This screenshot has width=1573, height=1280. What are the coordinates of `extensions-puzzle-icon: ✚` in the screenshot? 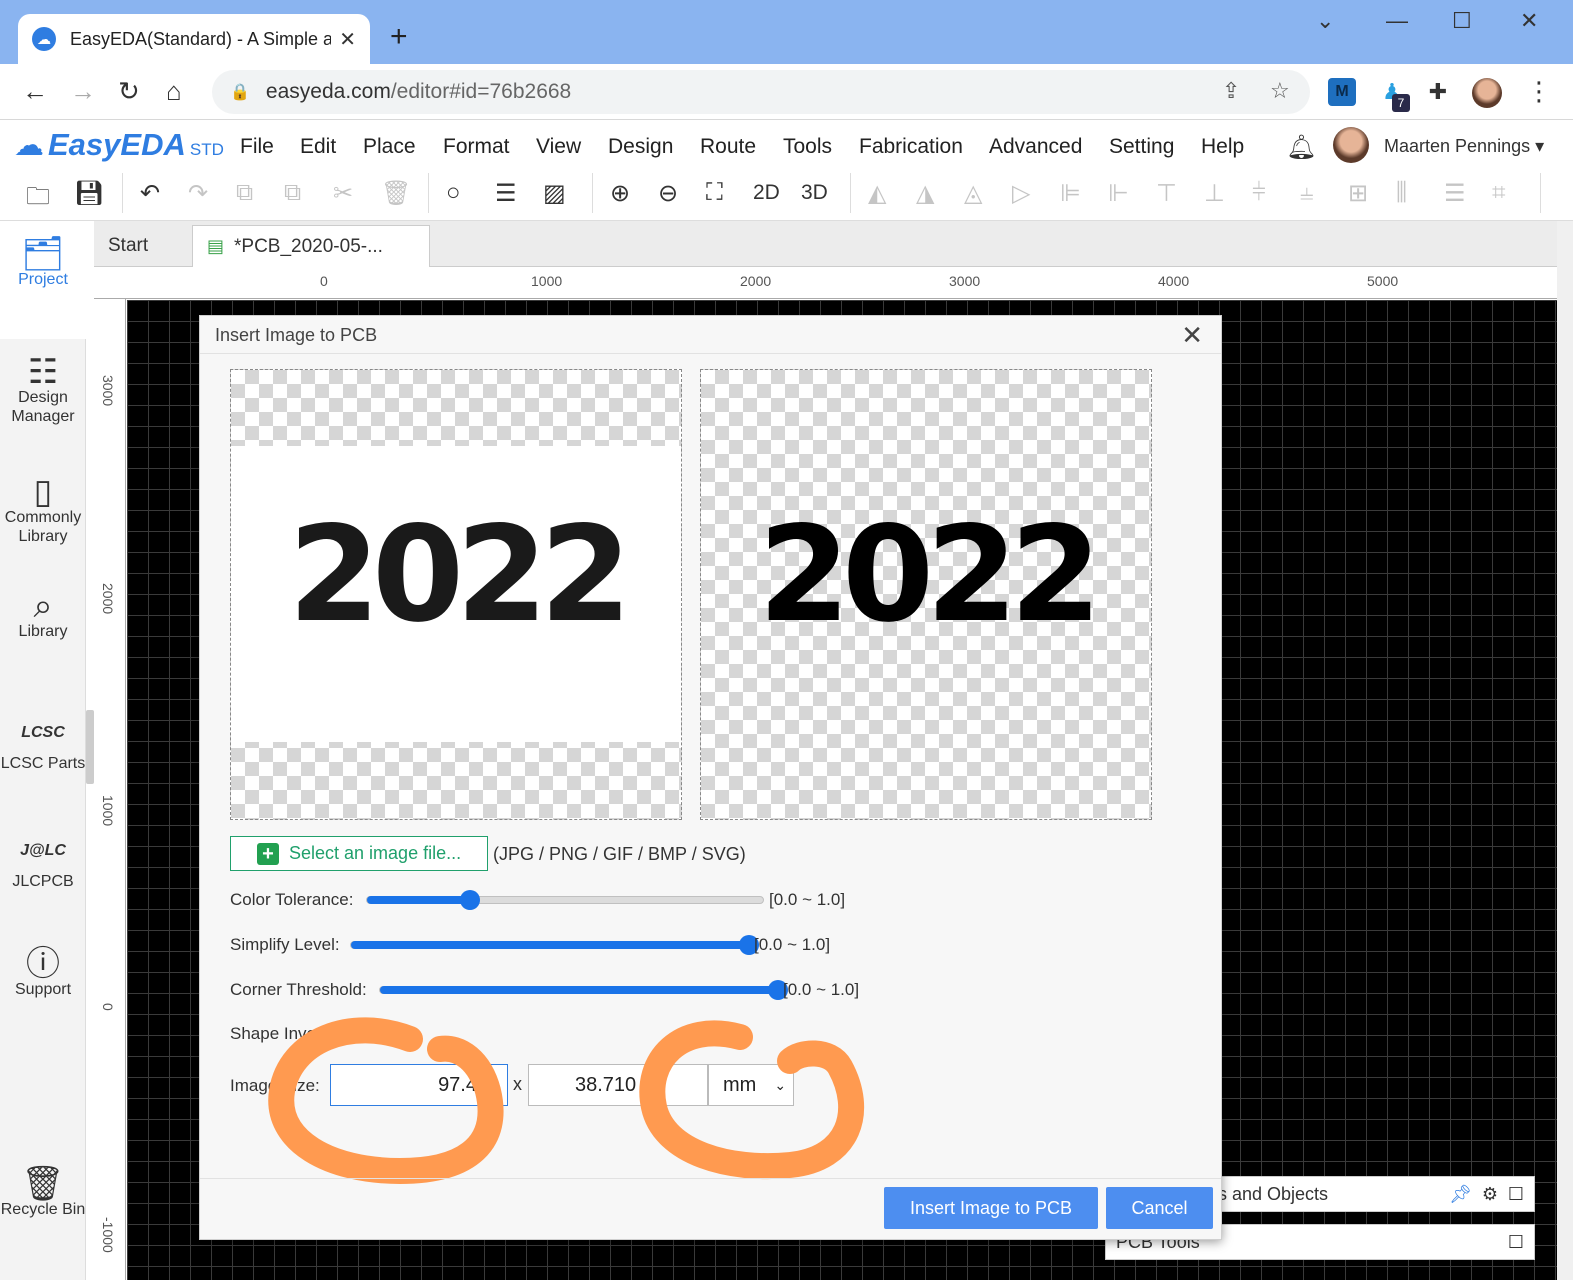 It's located at (1438, 92).